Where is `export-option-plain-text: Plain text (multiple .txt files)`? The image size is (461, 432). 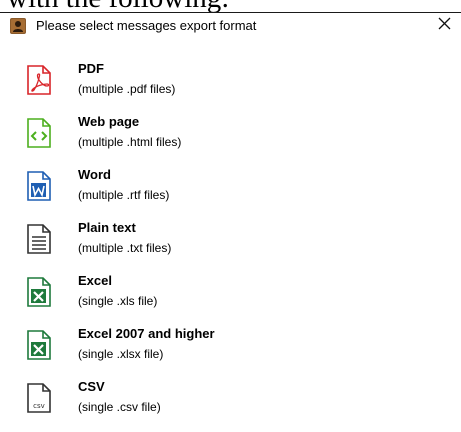
export-option-plain-text: Plain text (multiple .txt files) is located at coordinates (146, 243).